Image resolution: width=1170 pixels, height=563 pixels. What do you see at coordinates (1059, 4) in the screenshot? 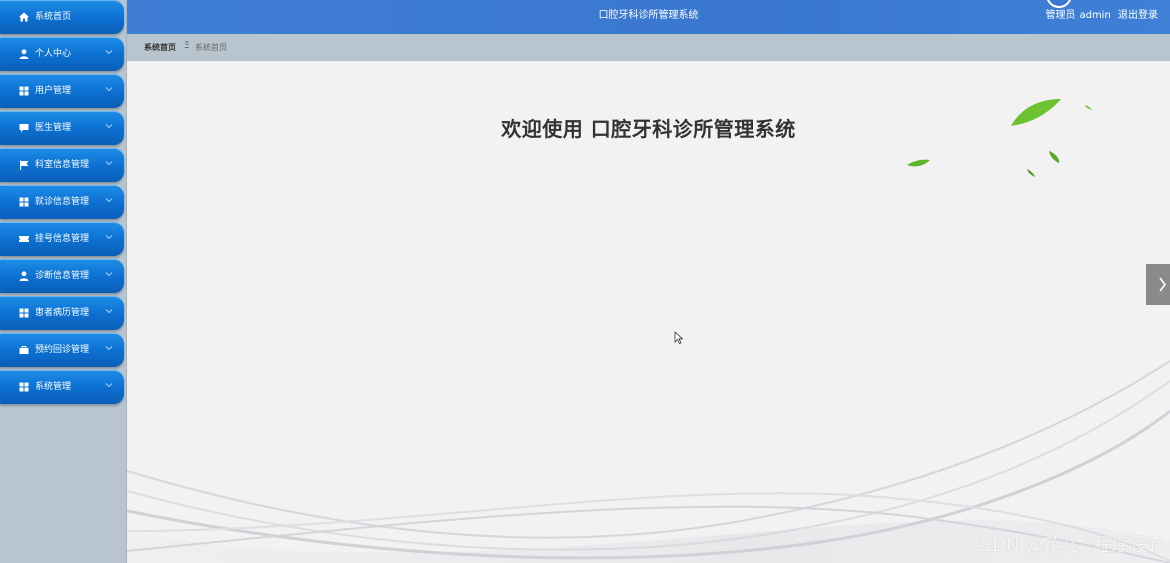
I see `avatar` at bounding box center [1059, 4].